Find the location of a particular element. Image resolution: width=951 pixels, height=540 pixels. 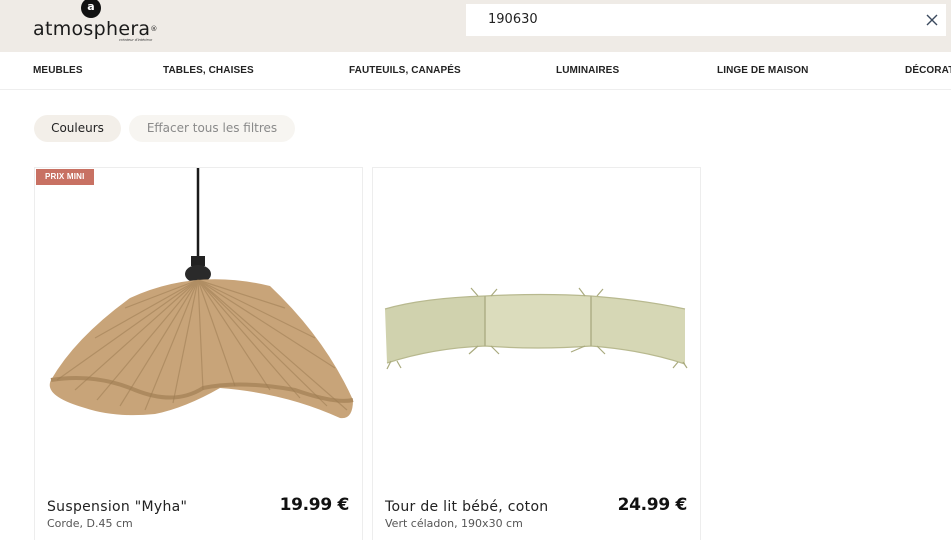

clear-filters-button: Effacer tous les filtres is located at coordinates (212, 128).